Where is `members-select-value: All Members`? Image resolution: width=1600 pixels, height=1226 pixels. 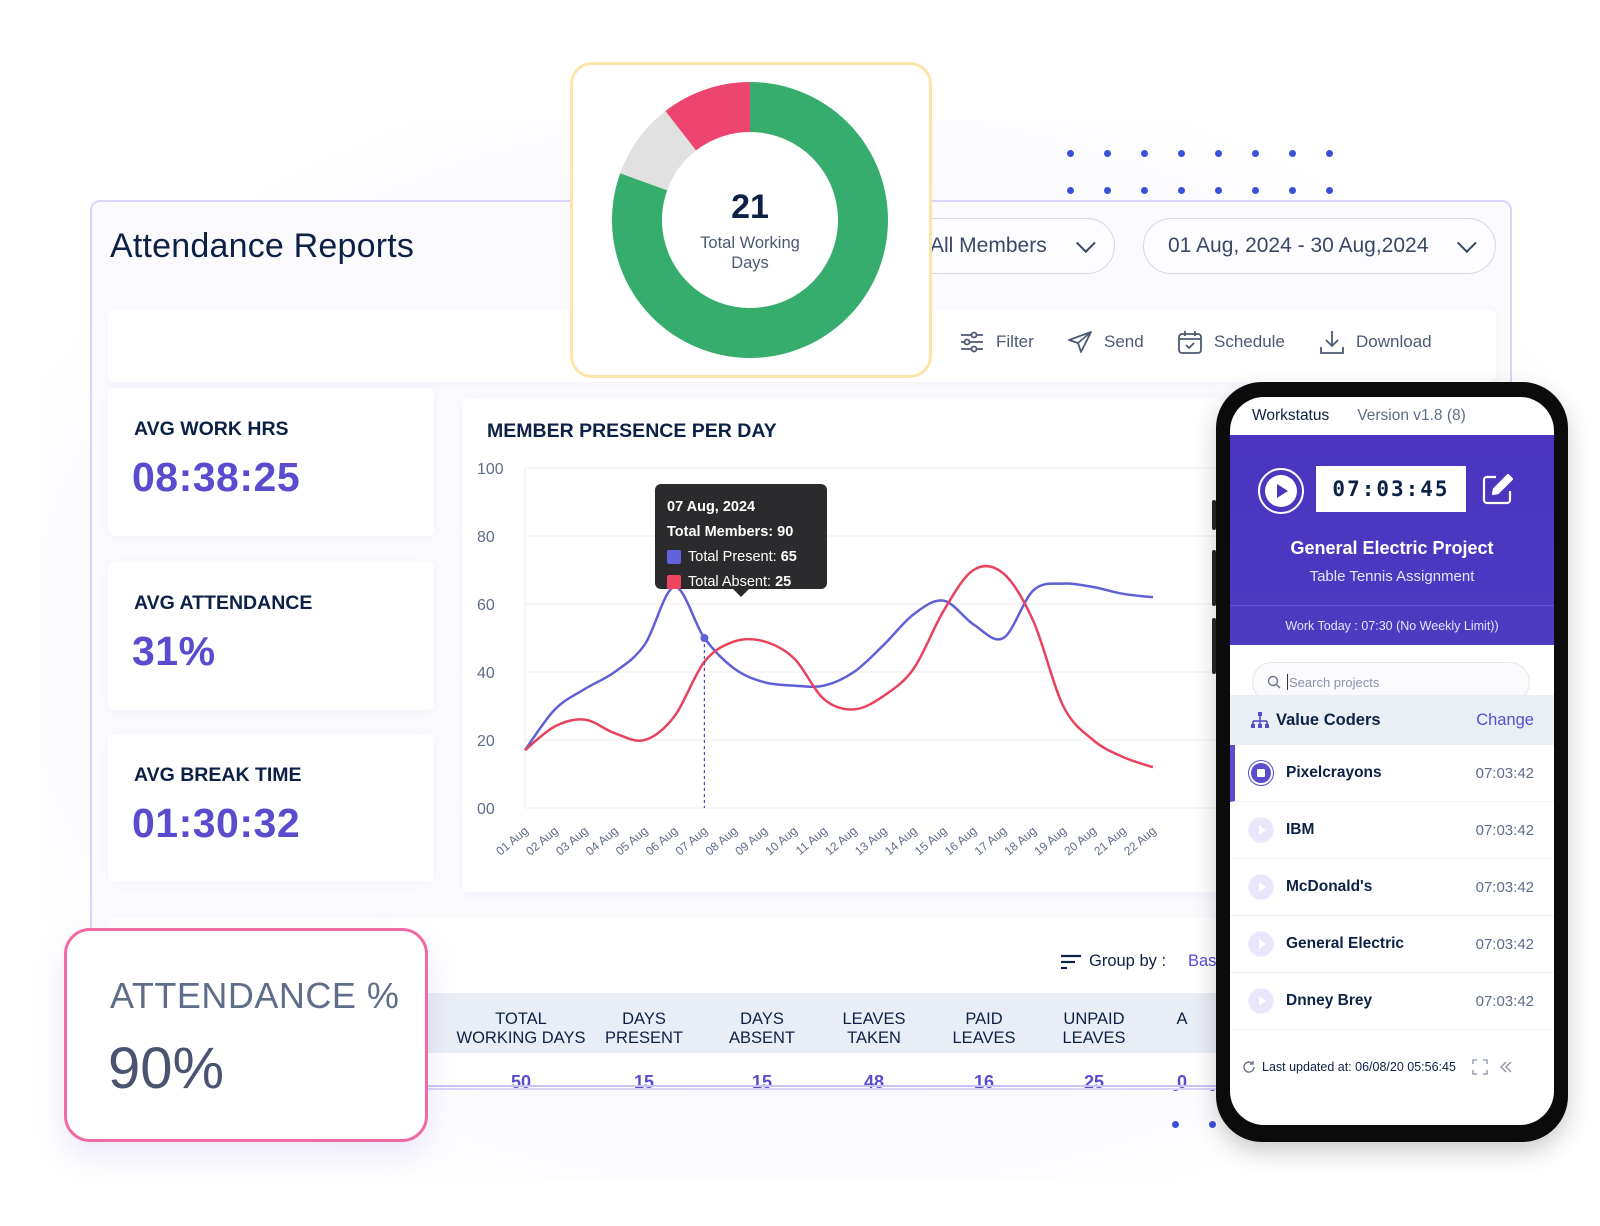 members-select-value: All Members is located at coordinates (988, 245).